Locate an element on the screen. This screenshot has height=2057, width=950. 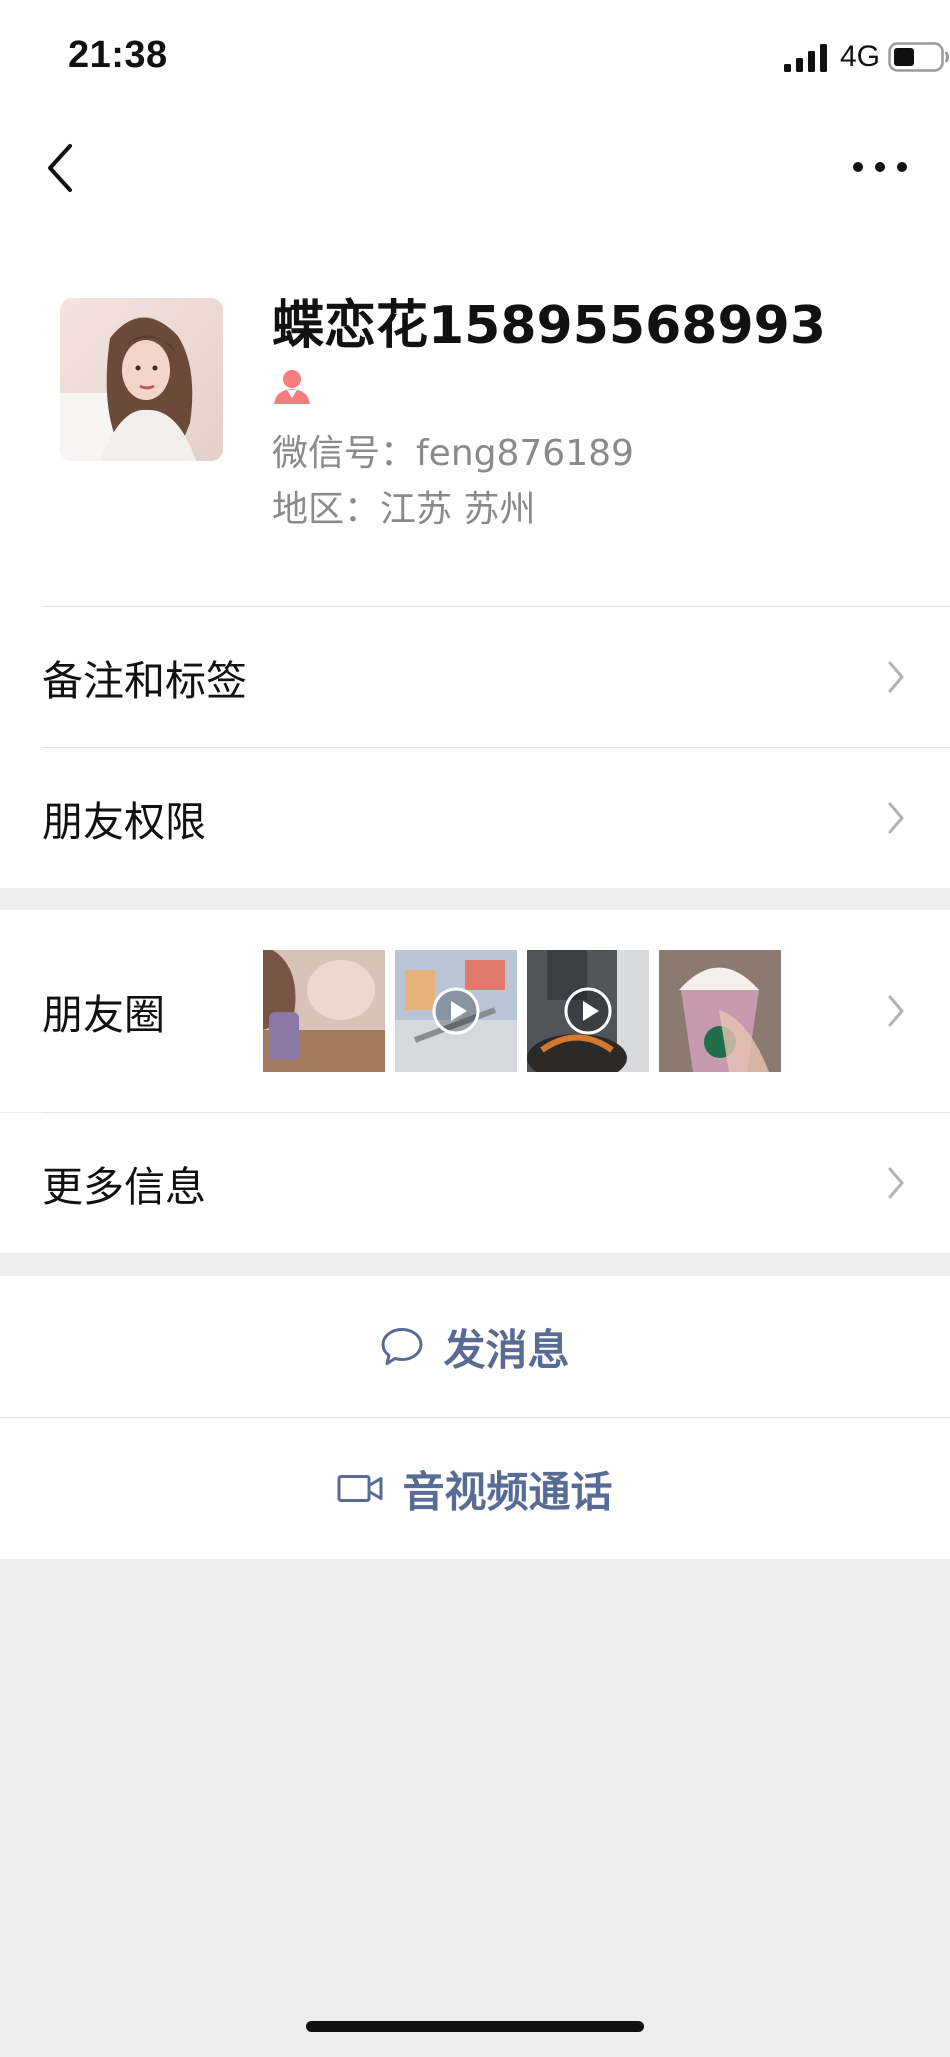
signal-bars-icon is located at coordinates (805, 58).